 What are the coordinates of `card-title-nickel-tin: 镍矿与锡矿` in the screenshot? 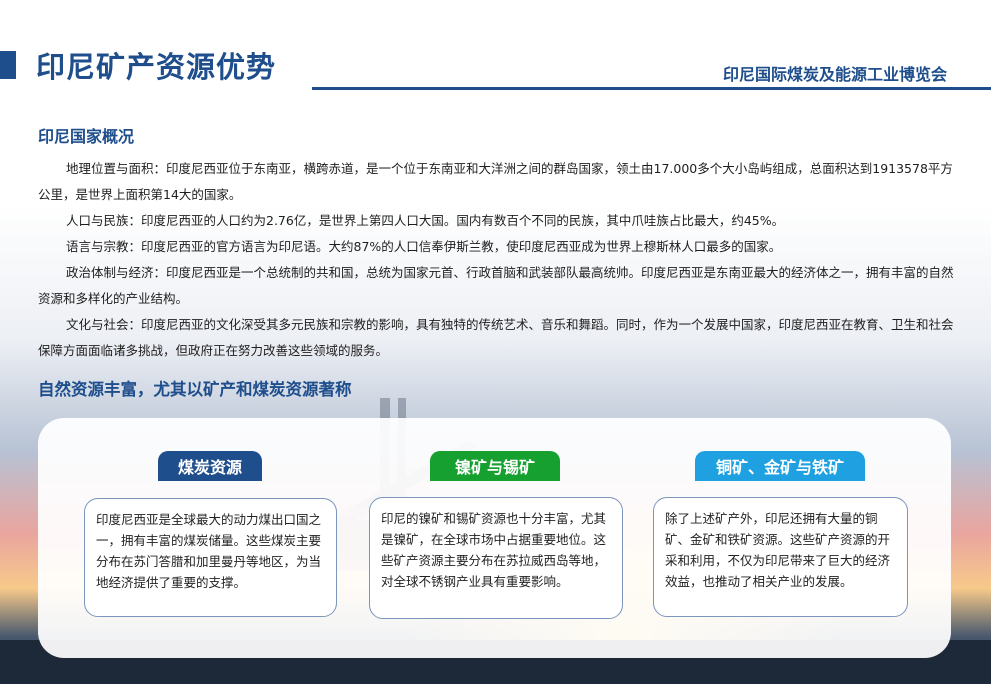 It's located at (495, 466).